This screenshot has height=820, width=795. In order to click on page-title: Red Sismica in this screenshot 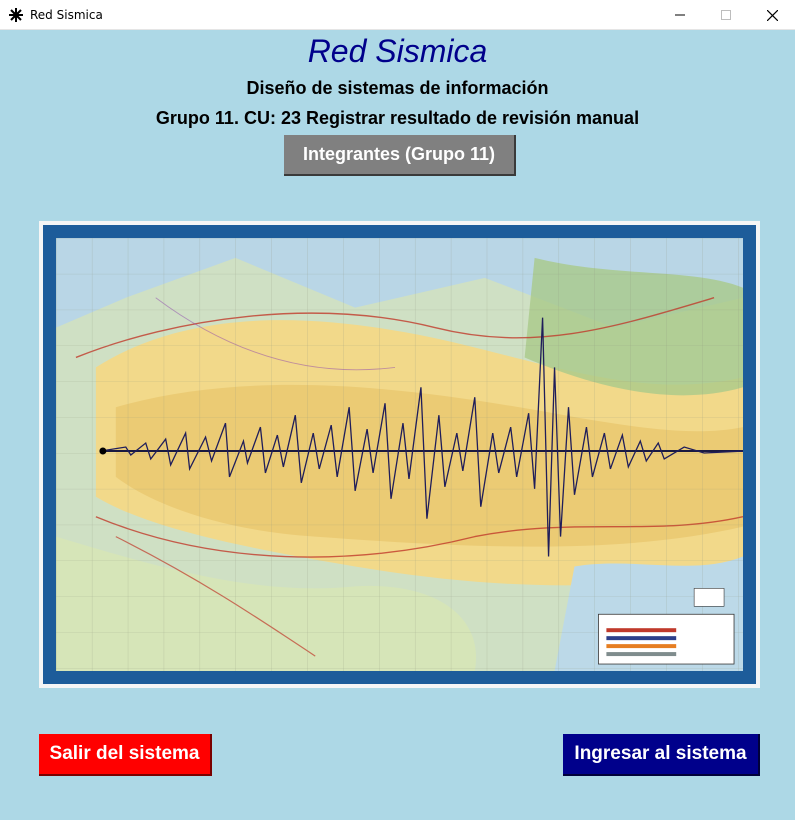, I will do `click(397, 51)`.